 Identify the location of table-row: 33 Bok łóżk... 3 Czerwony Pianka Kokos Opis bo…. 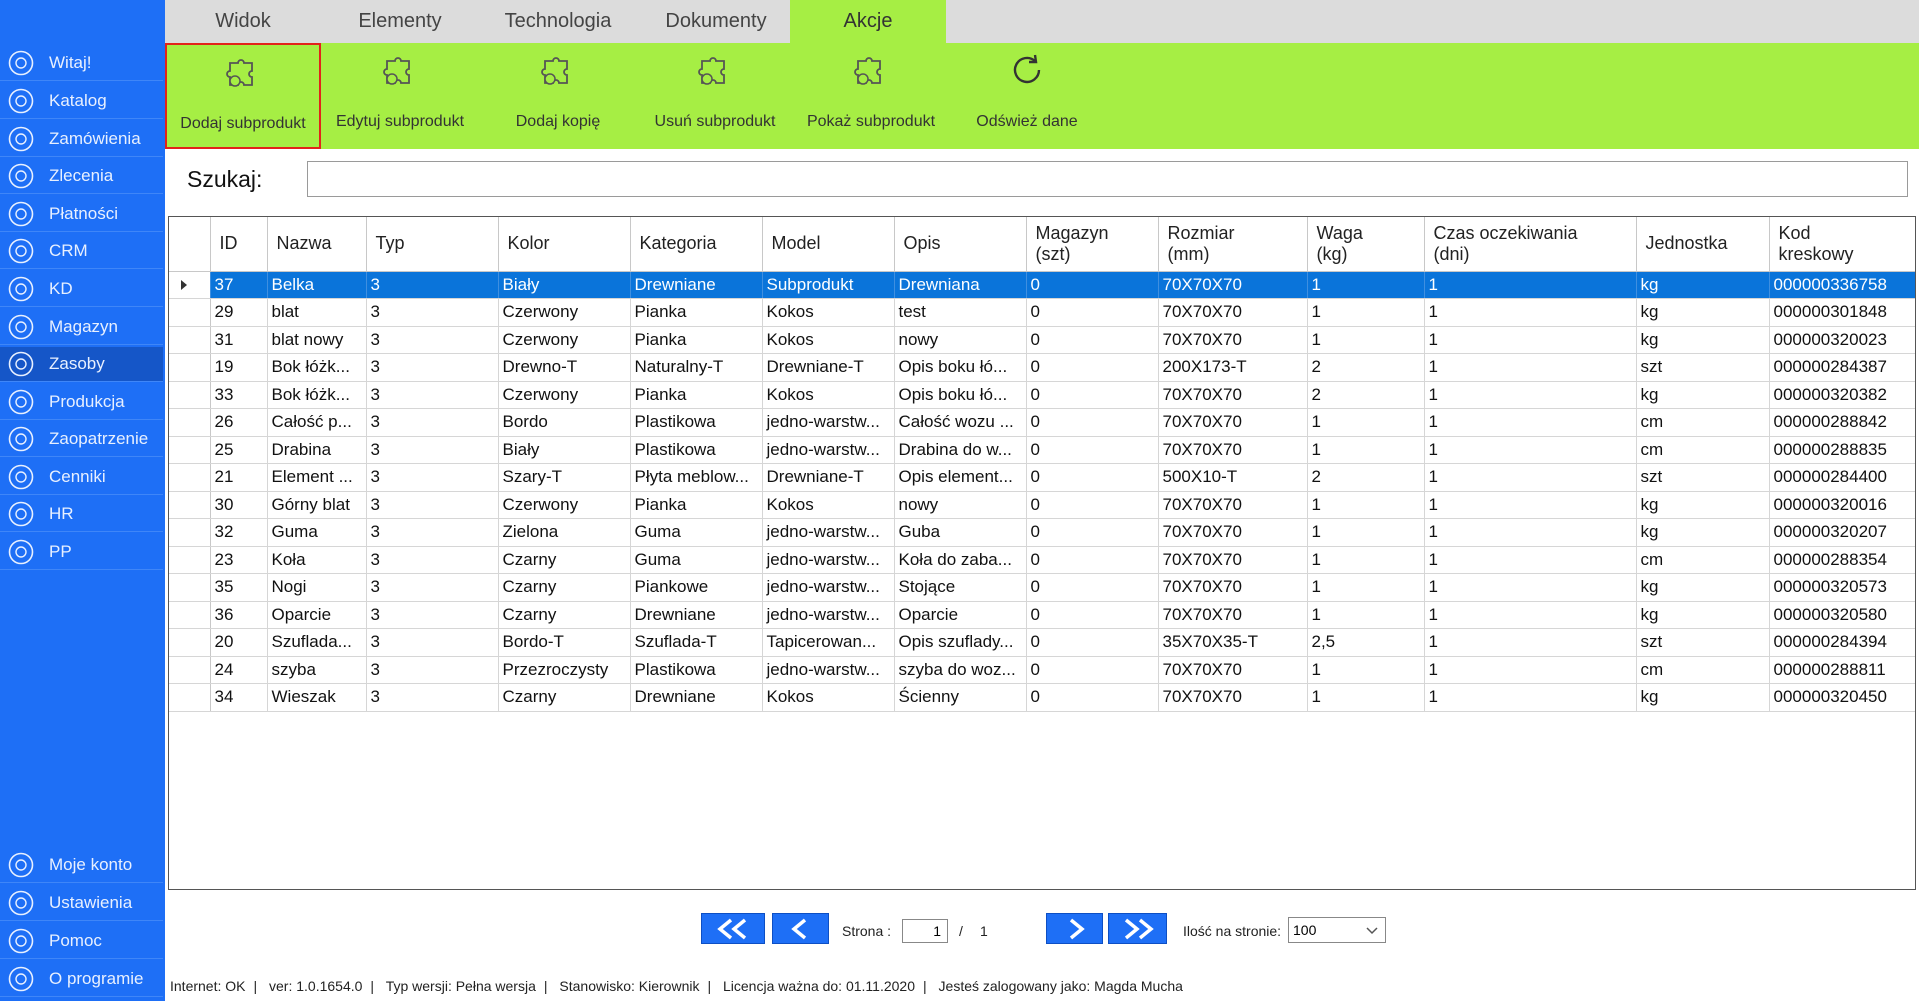
(1042, 395).